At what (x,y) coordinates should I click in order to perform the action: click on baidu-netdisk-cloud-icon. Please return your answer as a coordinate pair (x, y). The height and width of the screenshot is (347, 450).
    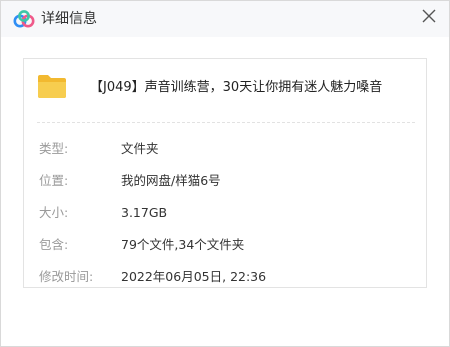
    Looking at the image, I should click on (24, 19).